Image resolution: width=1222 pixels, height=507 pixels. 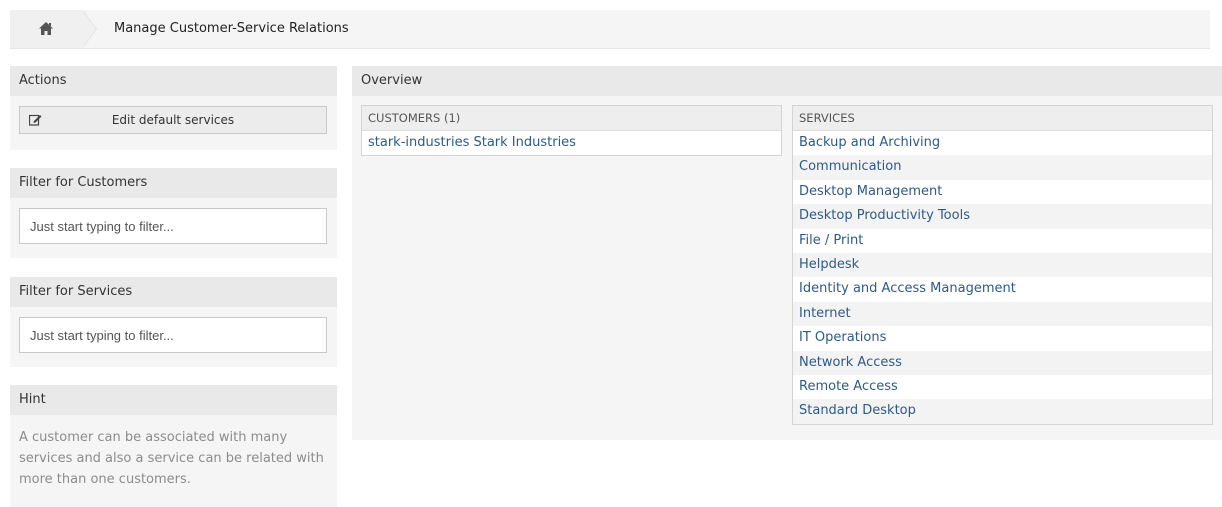 What do you see at coordinates (1002, 362) in the screenshot?
I see `service-row: Network Access` at bounding box center [1002, 362].